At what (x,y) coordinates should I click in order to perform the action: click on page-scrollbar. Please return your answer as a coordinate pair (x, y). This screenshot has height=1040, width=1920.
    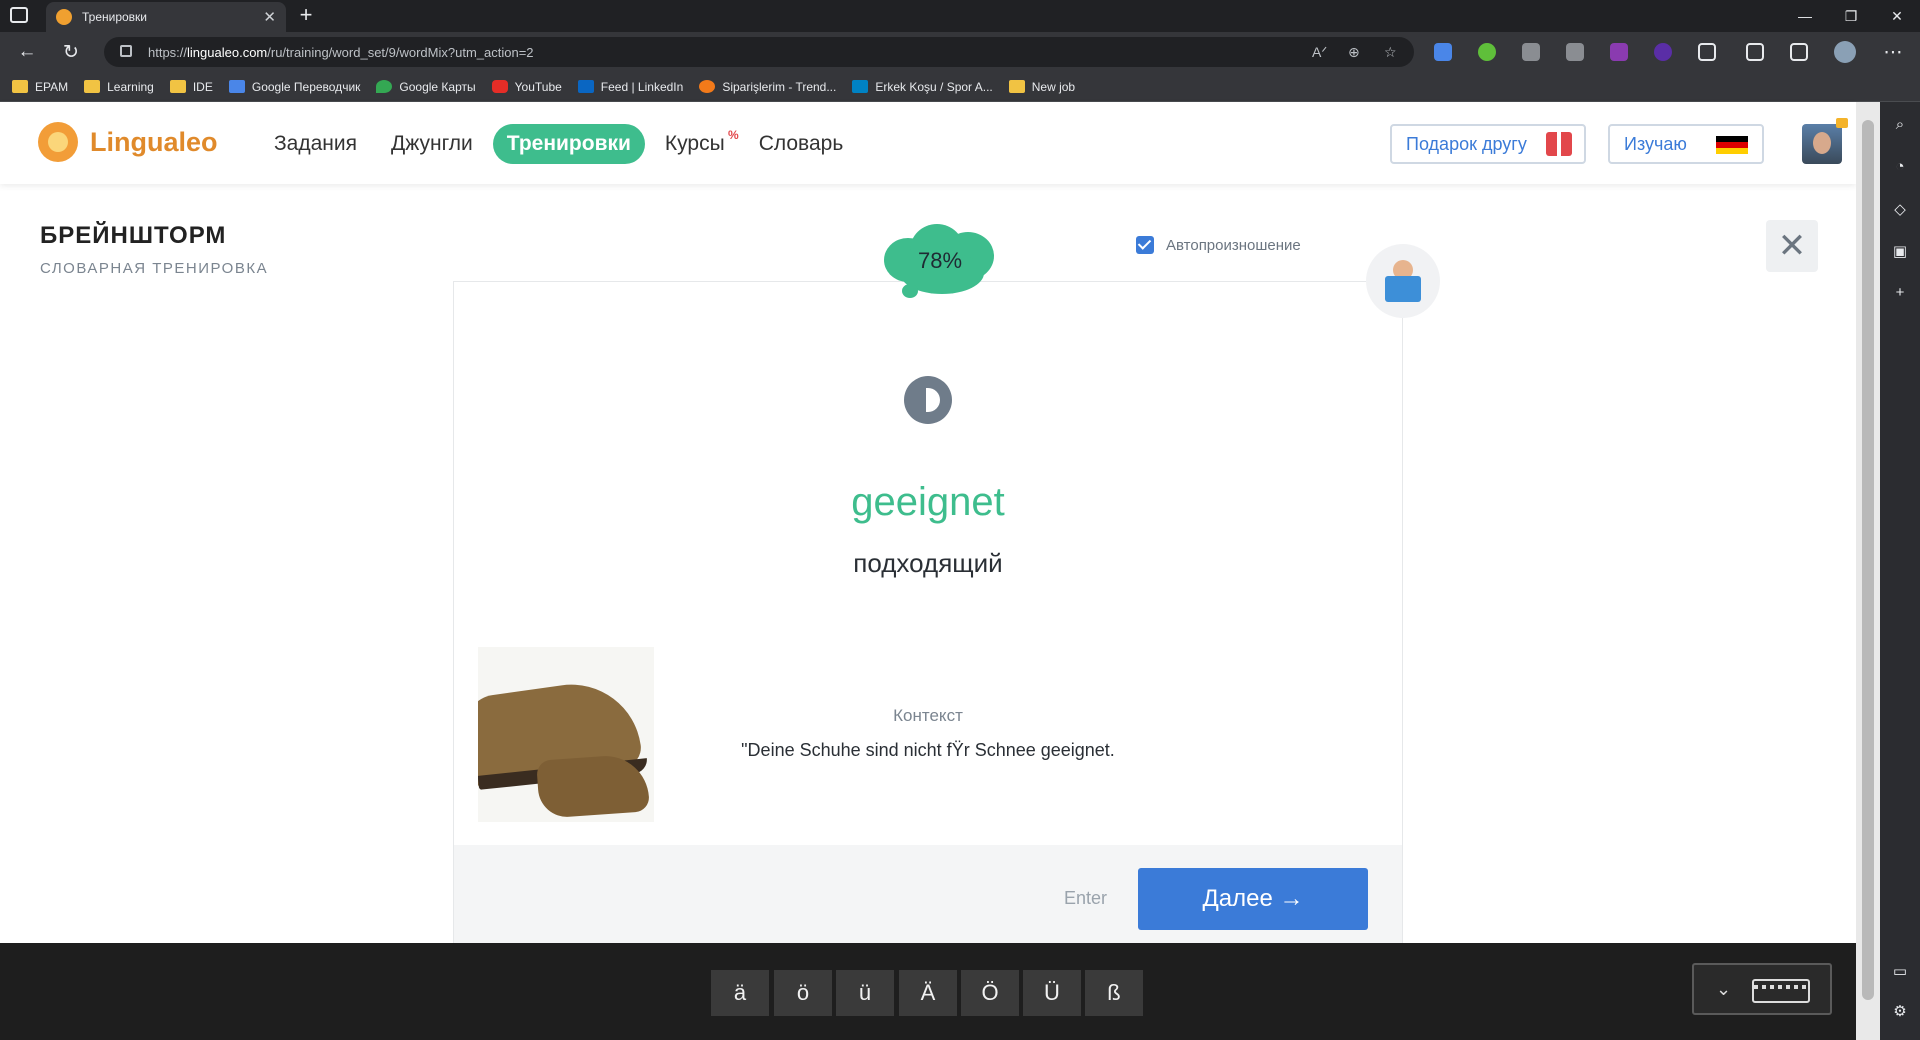
    Looking at the image, I should click on (1868, 571).